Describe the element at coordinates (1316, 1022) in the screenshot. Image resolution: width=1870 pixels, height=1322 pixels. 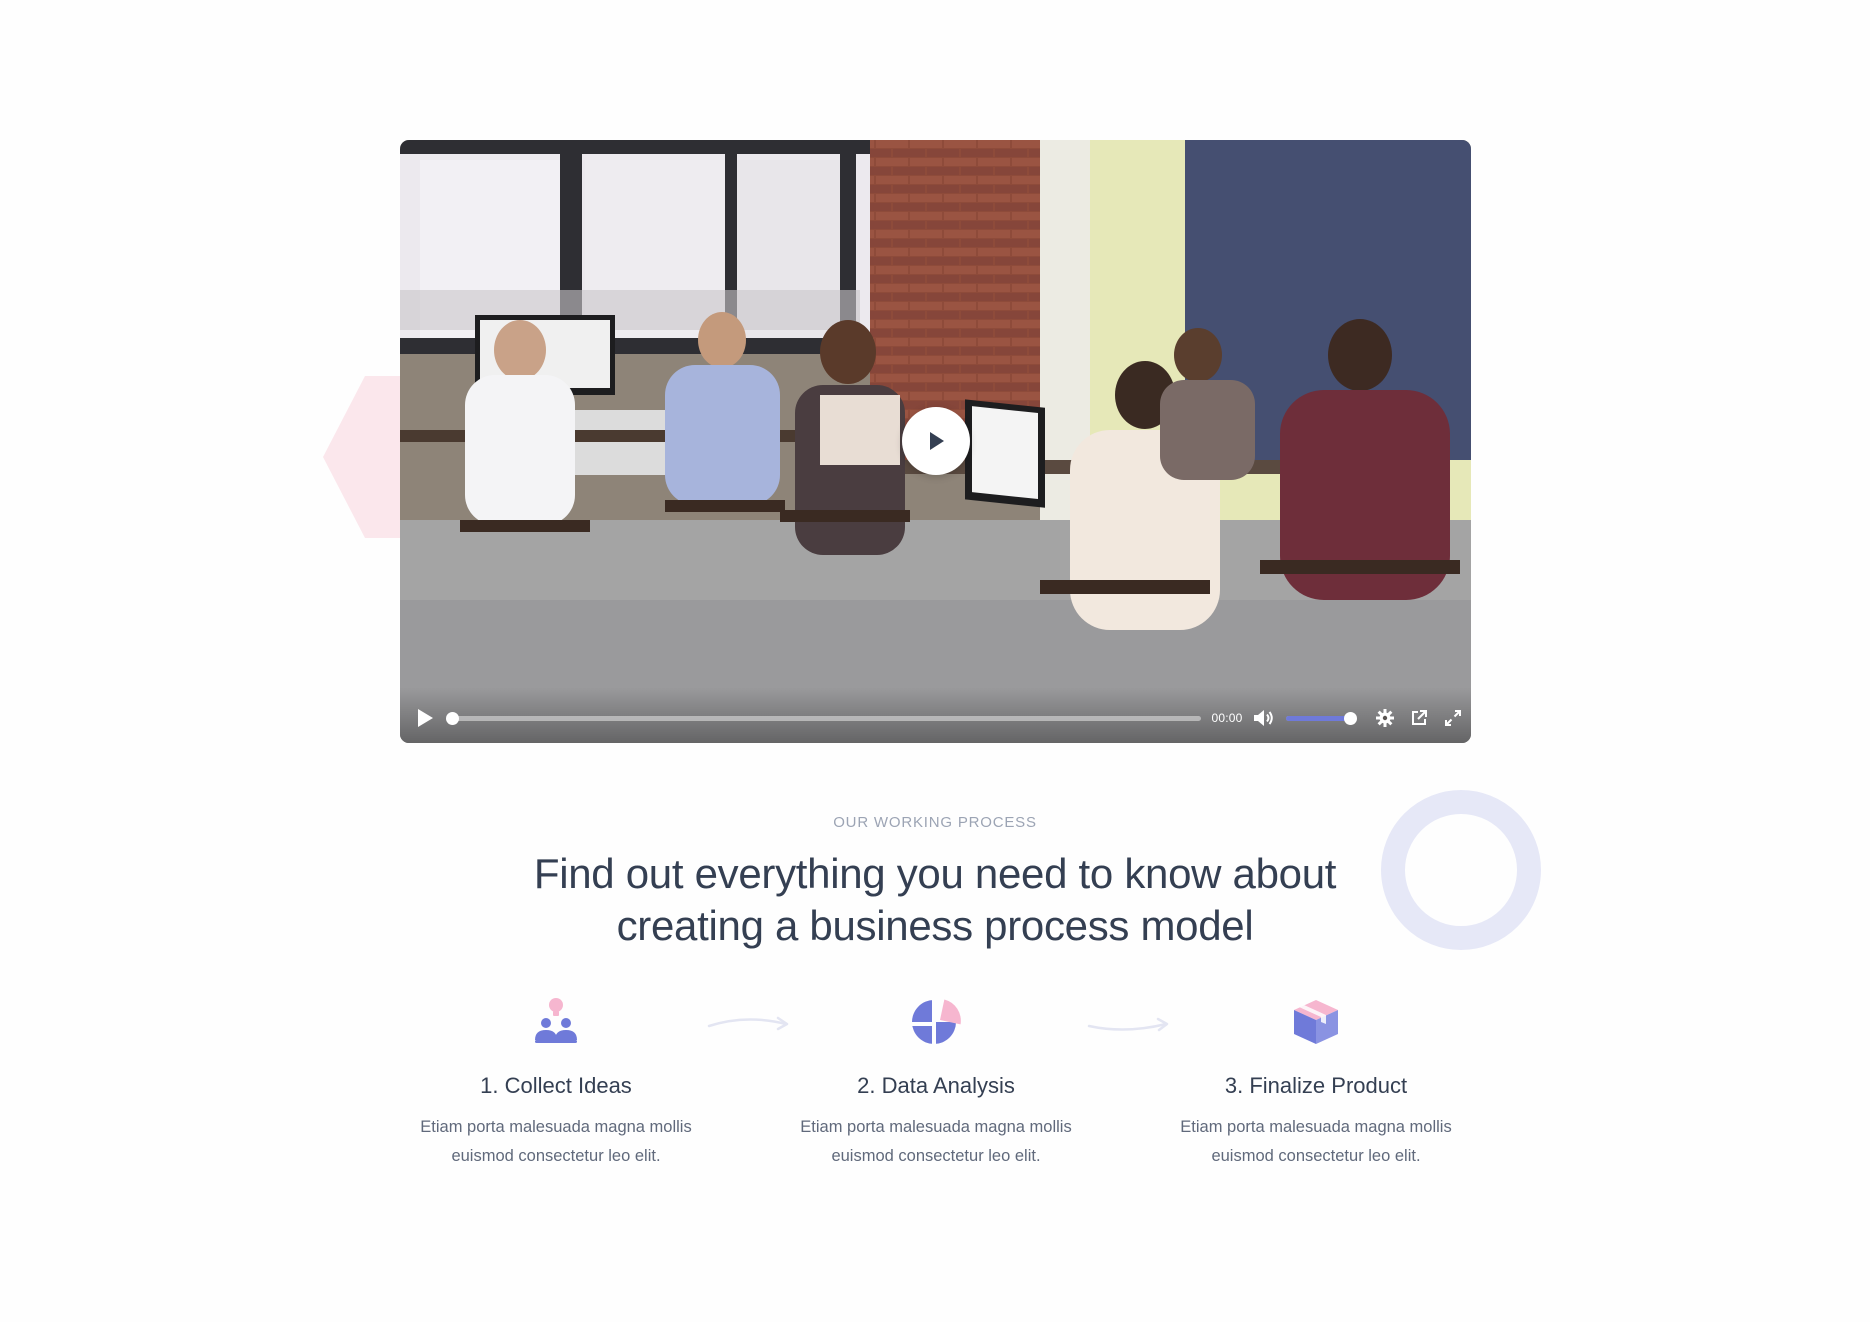
I see `box-icon` at that location.